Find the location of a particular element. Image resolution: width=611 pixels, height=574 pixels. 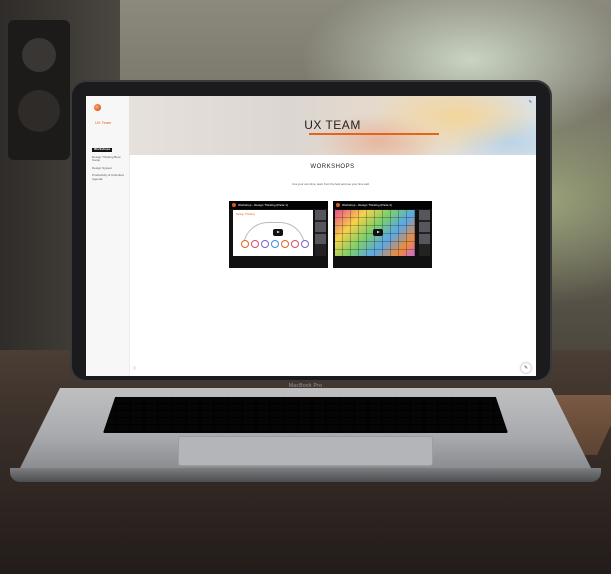

speaker-woofer is located at coordinates (39, 111).